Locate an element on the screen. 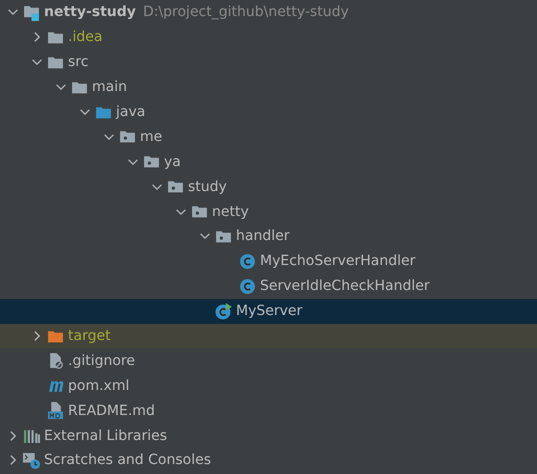 This screenshot has height=474, width=537. libraries-icon is located at coordinates (31, 435).